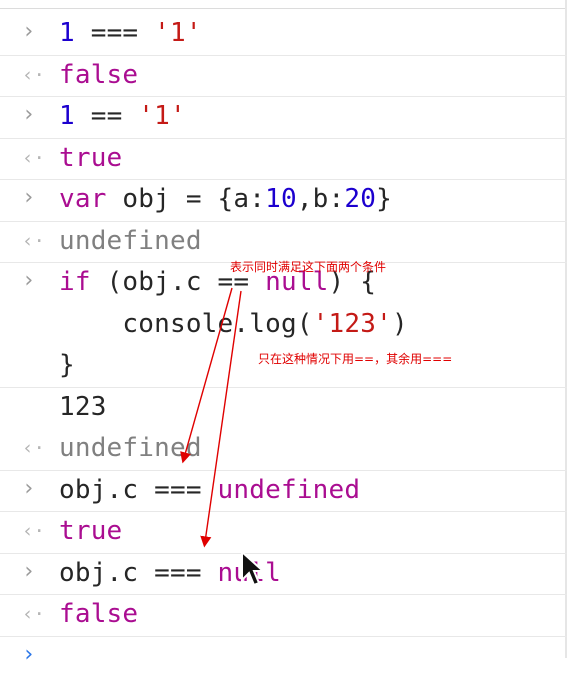 The height and width of the screenshot is (678, 567). I want to click on arrow-to-undefined, so click(208, 373).